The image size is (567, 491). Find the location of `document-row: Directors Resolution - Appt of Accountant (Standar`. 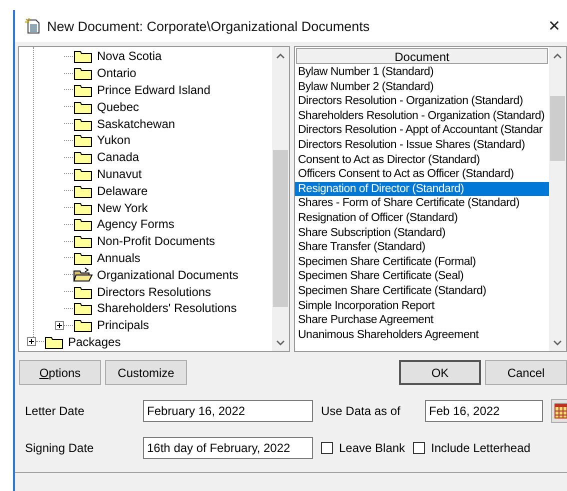

document-row: Directors Resolution - Appt of Accountant (Standar is located at coordinates (422, 130).